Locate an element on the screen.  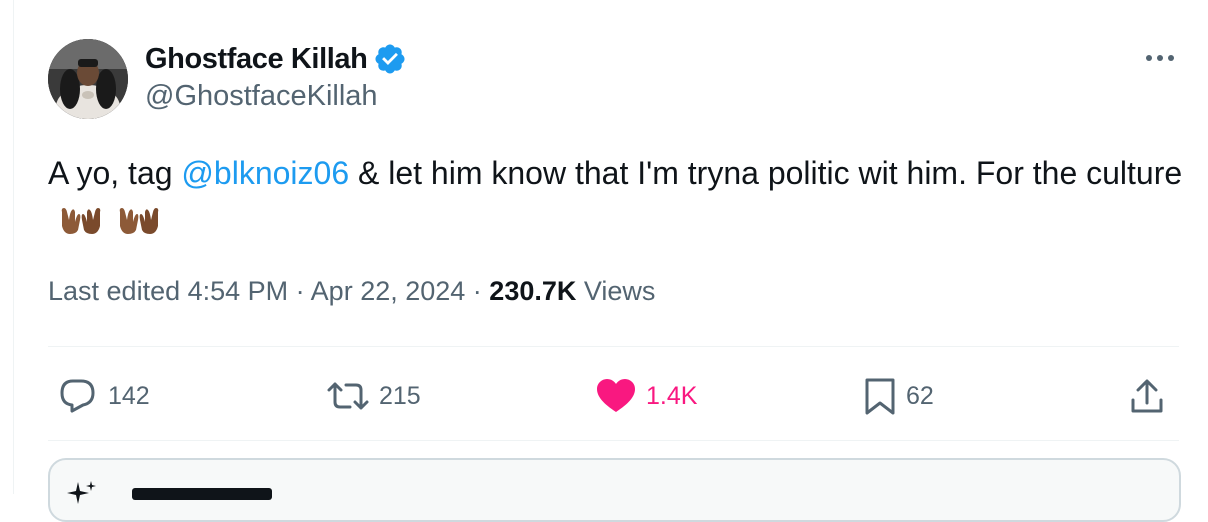
reply-button: 142 is located at coordinates (103, 396).